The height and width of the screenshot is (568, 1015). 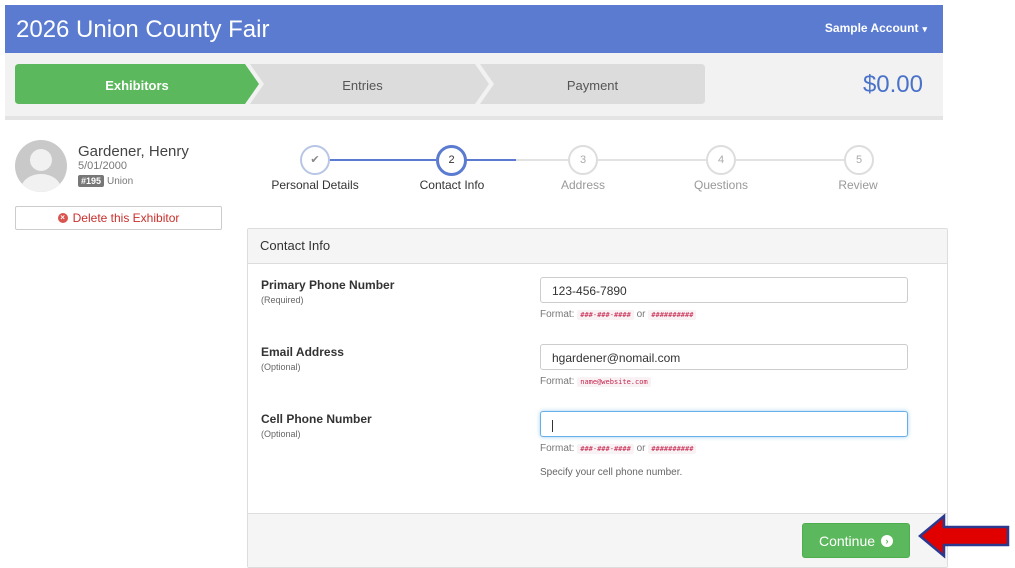 I want to click on cart-total: $0.00, so click(x=892, y=84).